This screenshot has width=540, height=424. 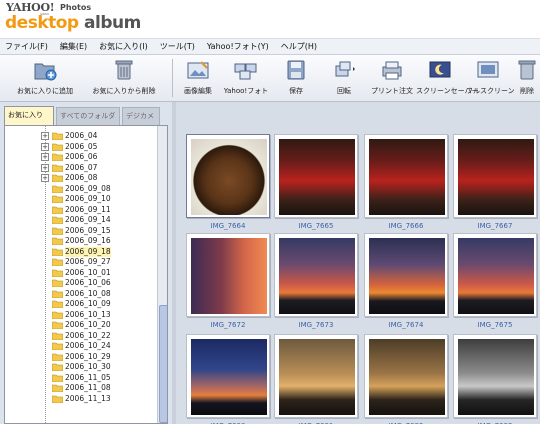 What do you see at coordinates (527, 91) in the screenshot?
I see `delete-label: 削除` at bounding box center [527, 91].